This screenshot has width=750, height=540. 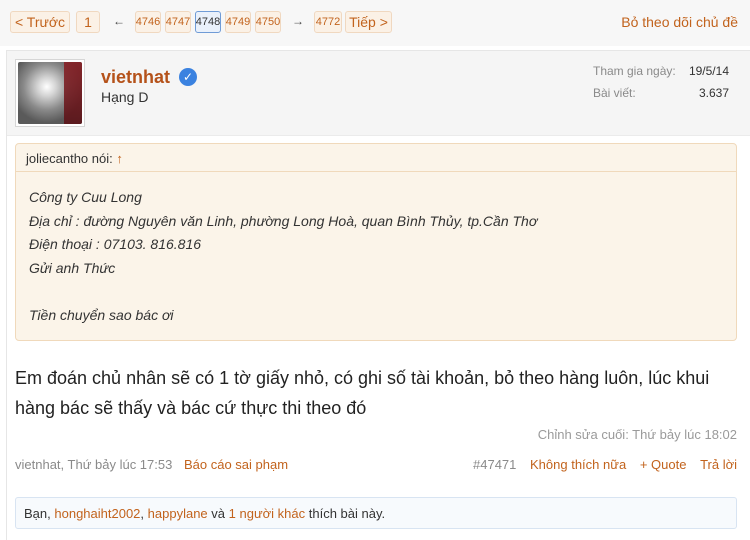 What do you see at coordinates (298, 21) in the screenshot?
I see `right-arrow-icon: →` at bounding box center [298, 21].